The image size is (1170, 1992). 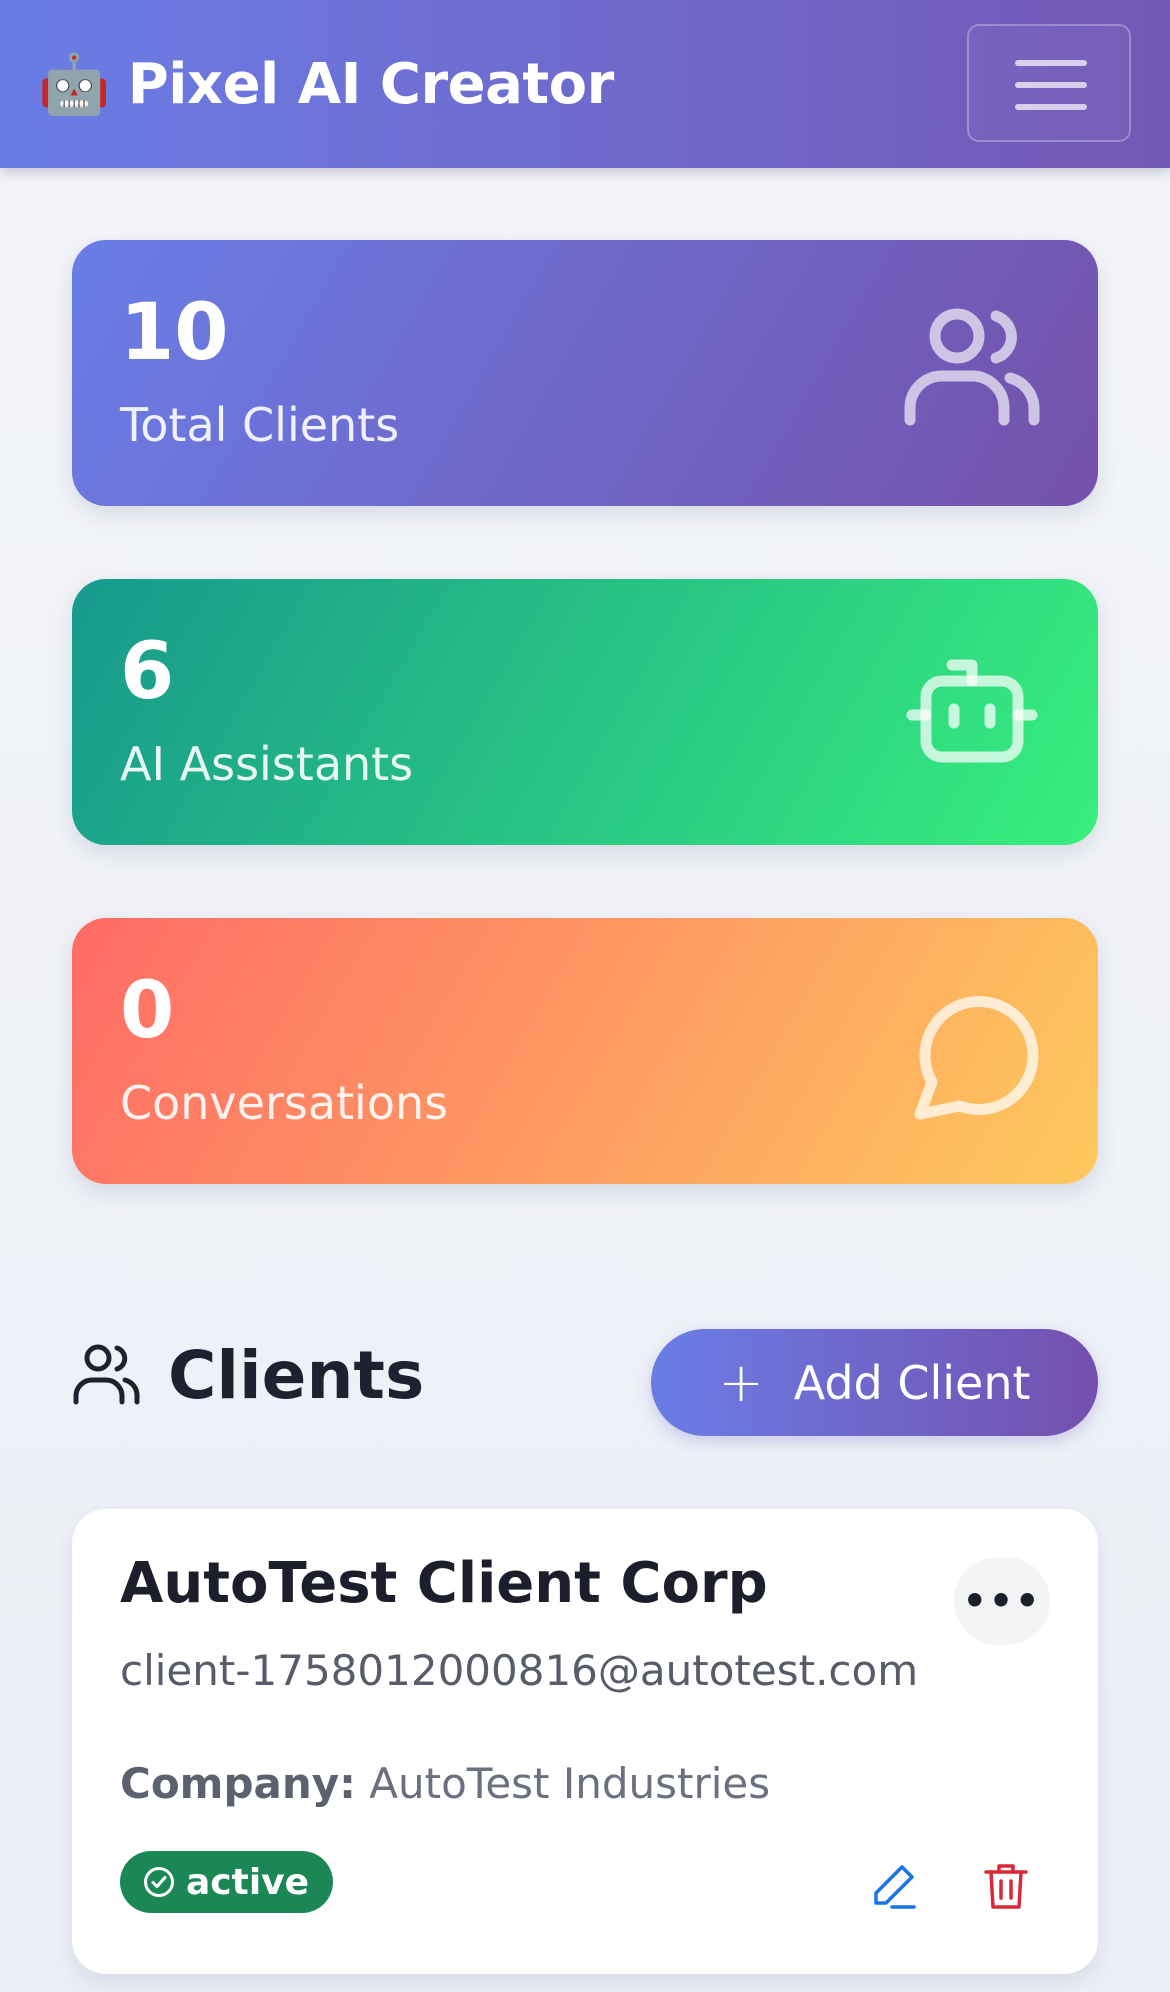 I want to click on ellipsis-icon: •••, so click(x=1002, y=1601).